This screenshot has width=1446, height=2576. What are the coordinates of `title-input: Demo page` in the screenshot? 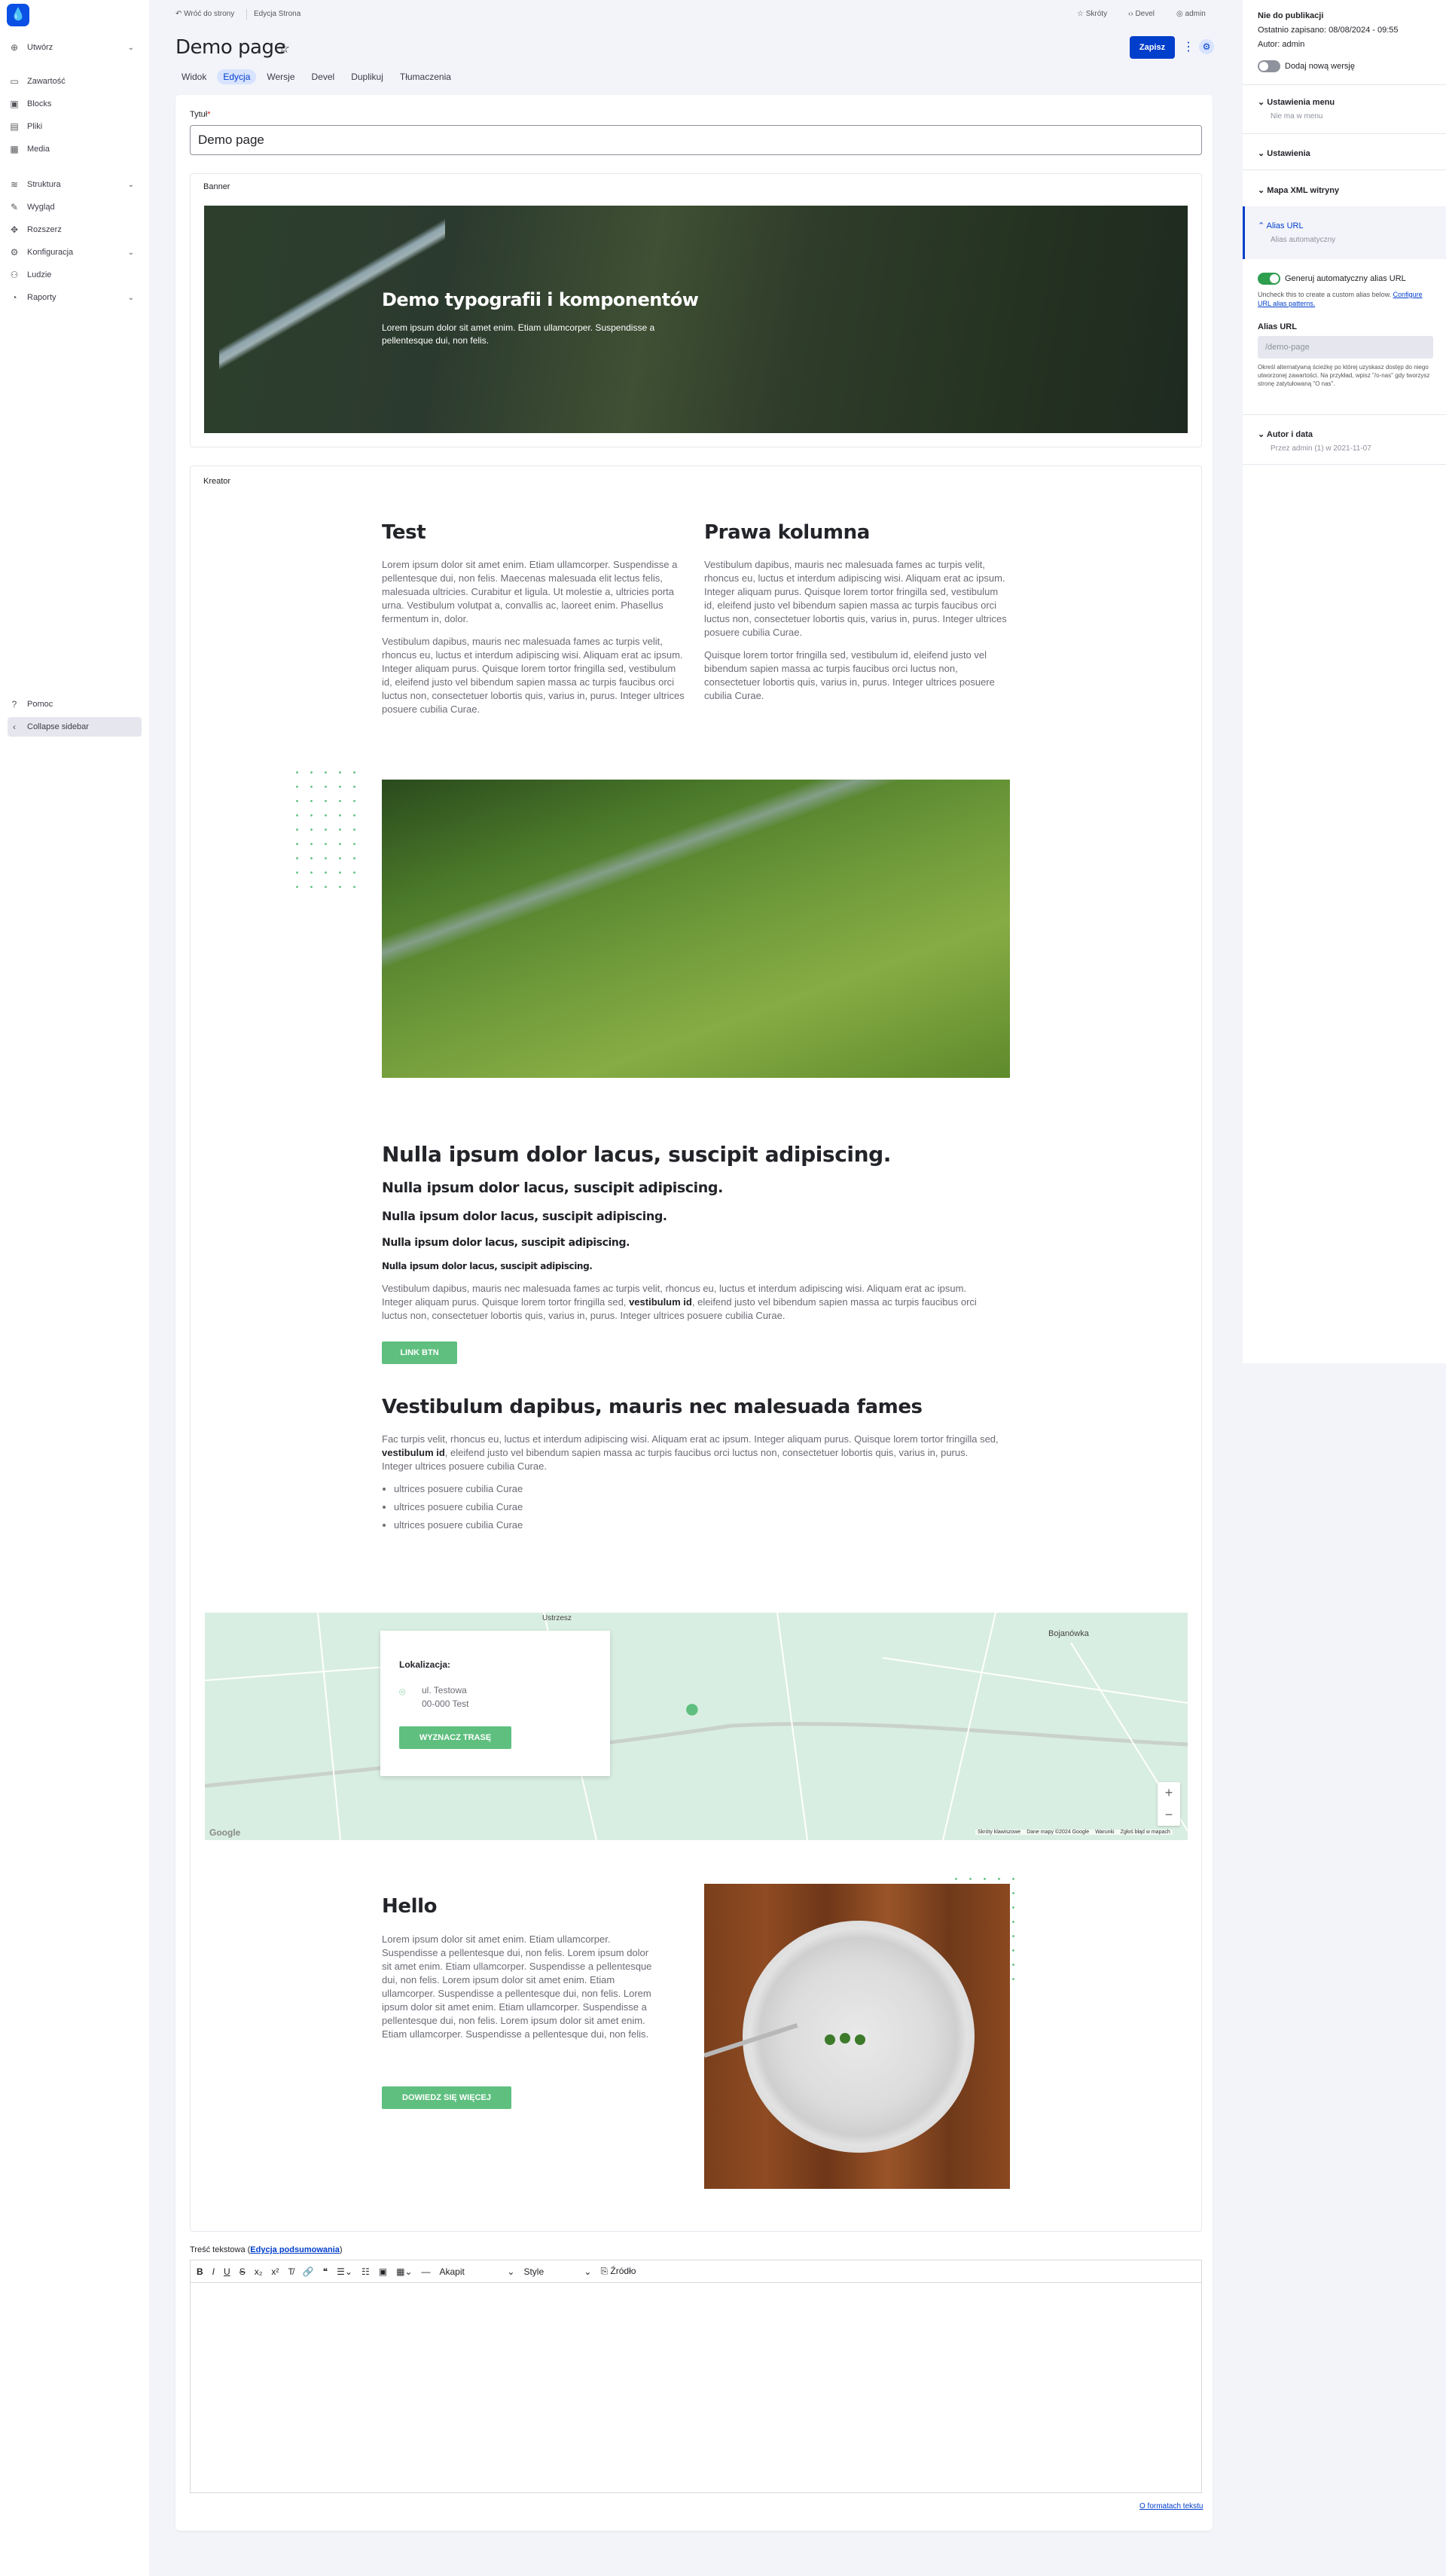 It's located at (696, 140).